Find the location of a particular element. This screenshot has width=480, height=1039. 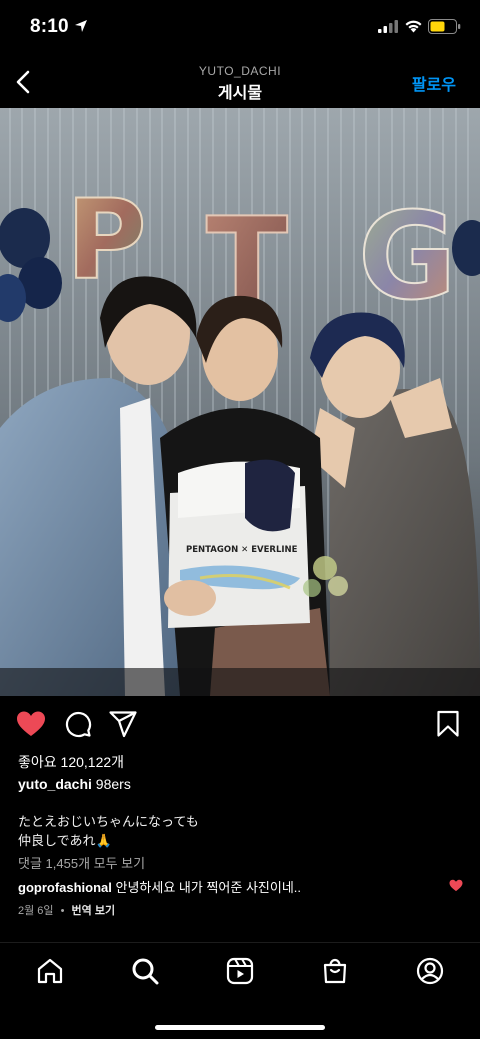

caption-author-line: yuto_dachi 98ers is located at coordinates (74, 784).